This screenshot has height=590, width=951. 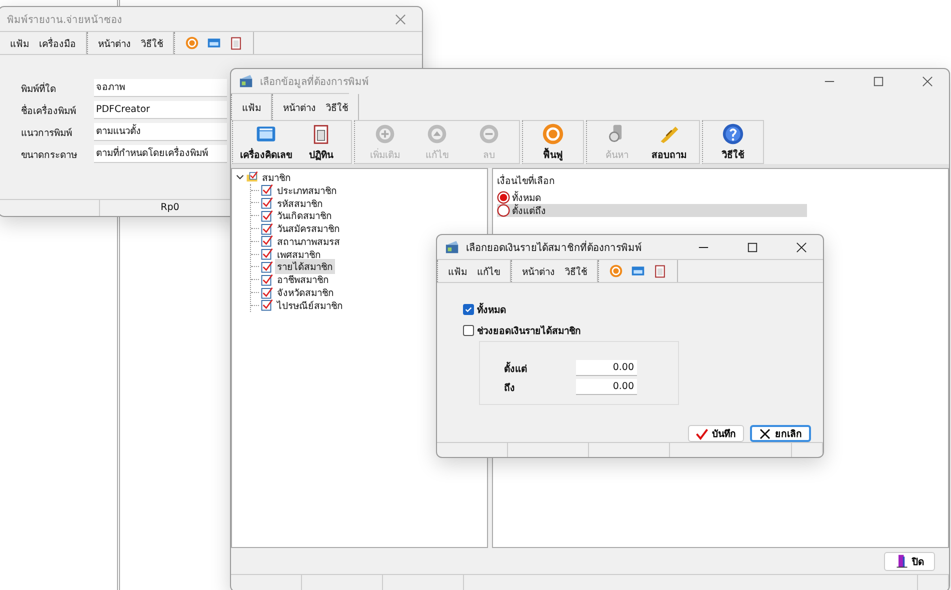 I want to click on toolbar-button: ปฏิทิน, so click(x=321, y=142).